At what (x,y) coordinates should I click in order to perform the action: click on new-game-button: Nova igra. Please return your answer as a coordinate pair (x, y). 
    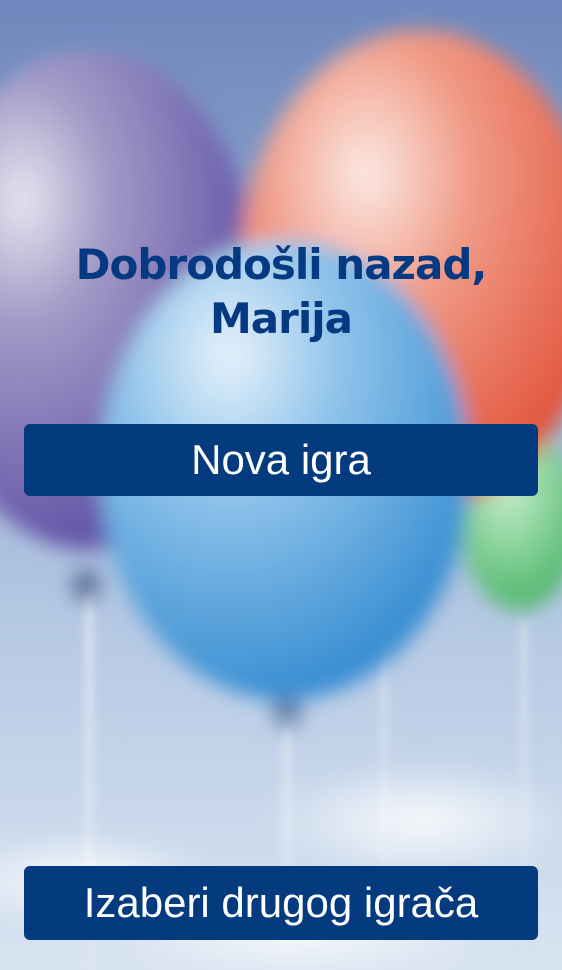
    Looking at the image, I should click on (281, 460).